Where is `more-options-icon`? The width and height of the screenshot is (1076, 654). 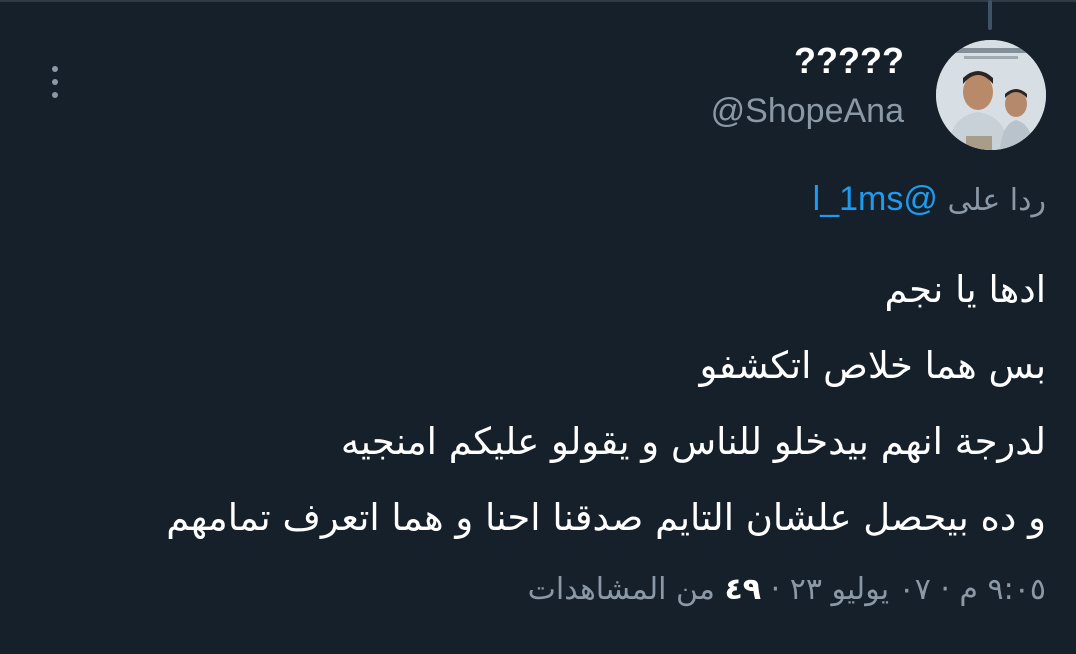 more-options-icon is located at coordinates (55, 82).